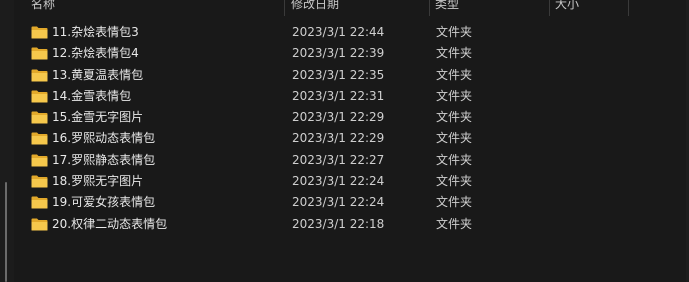  I want to click on file-row: 12.杂烩表情包4 2023/3/1 22:39 文件夹, so click(351, 53).